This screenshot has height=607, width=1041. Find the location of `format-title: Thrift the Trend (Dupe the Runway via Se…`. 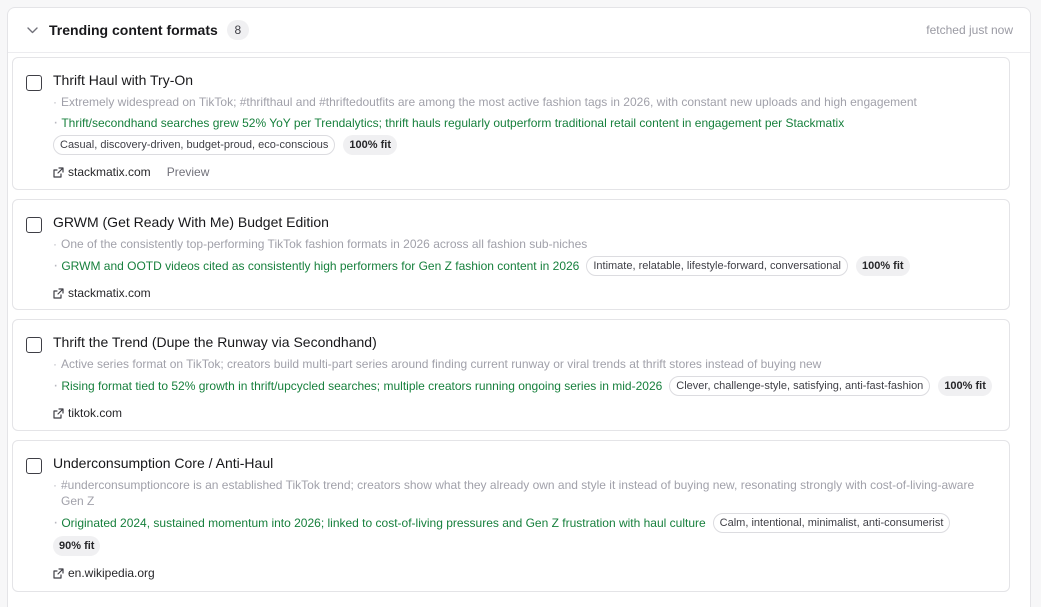

format-title: Thrift the Trend (Dupe the Runway via Se… is located at coordinates (215, 342).